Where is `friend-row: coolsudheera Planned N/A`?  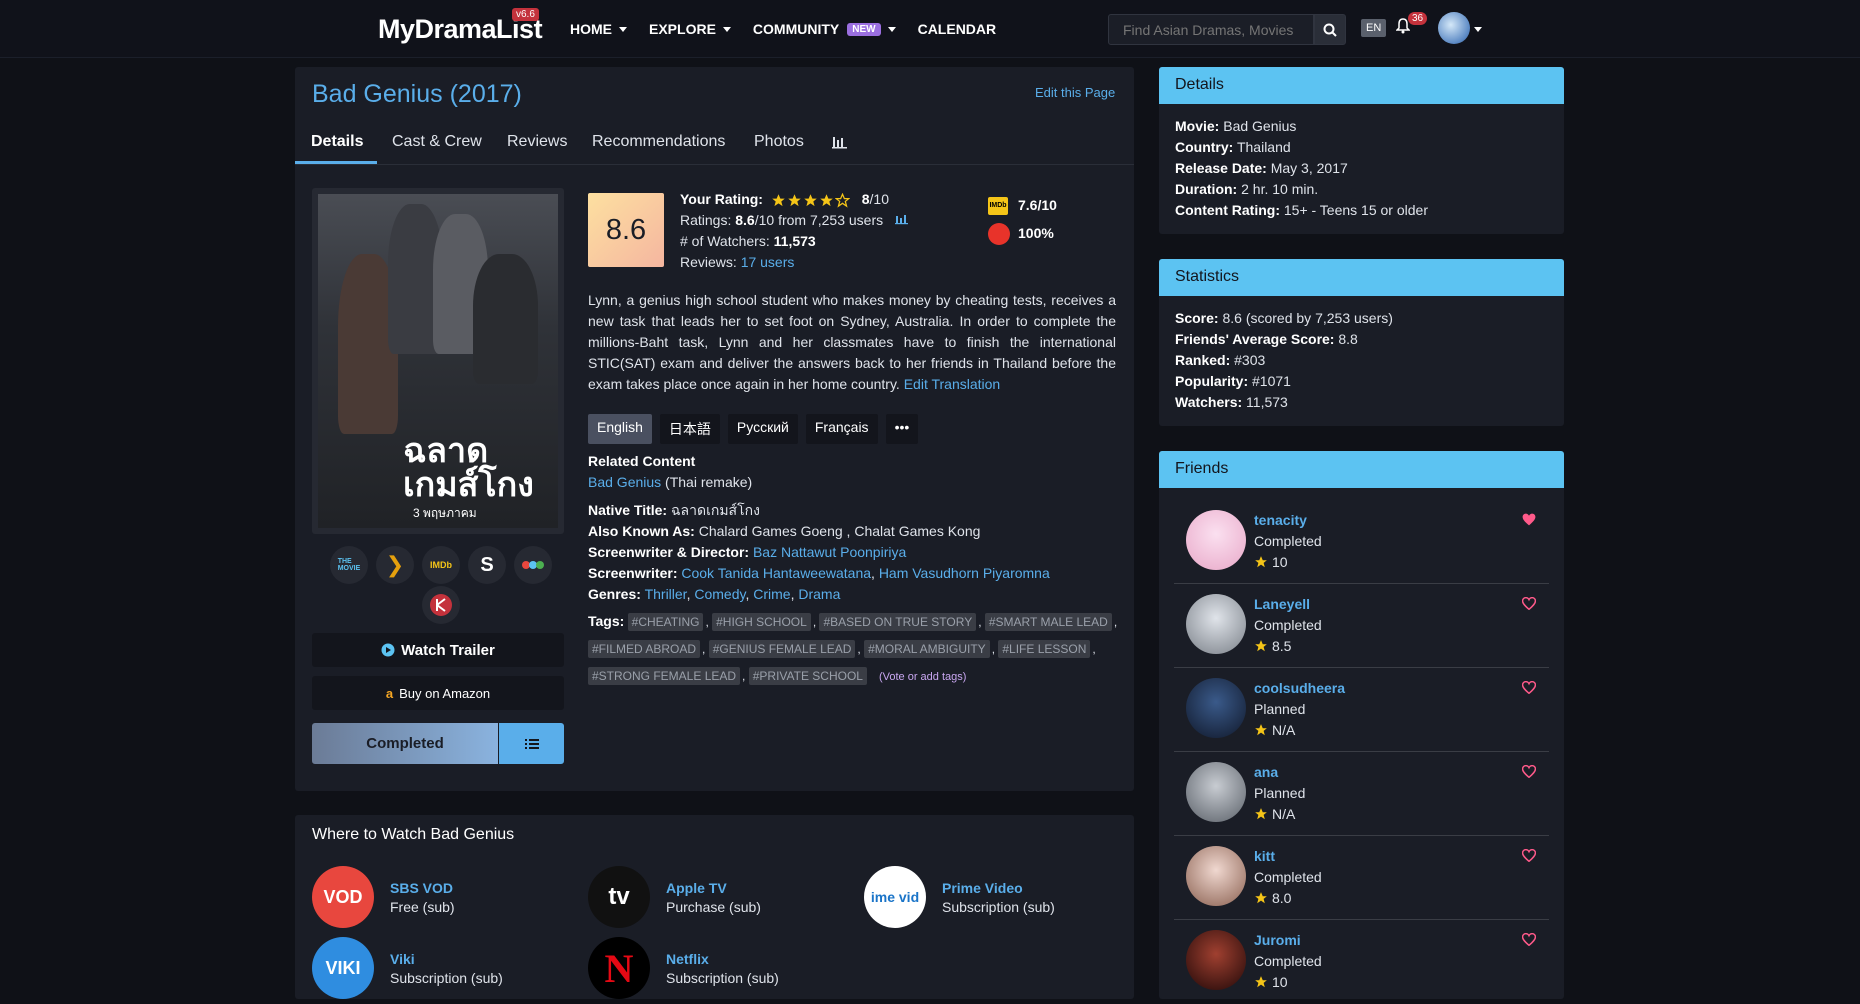
friend-row: coolsudheera Planned N/A is located at coordinates (1361, 710).